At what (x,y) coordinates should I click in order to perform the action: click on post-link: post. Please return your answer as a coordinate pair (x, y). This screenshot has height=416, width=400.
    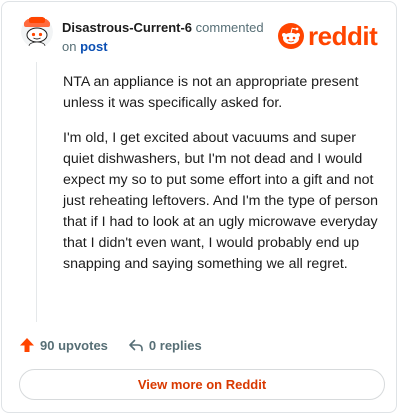
    Looking at the image, I should click on (93, 46).